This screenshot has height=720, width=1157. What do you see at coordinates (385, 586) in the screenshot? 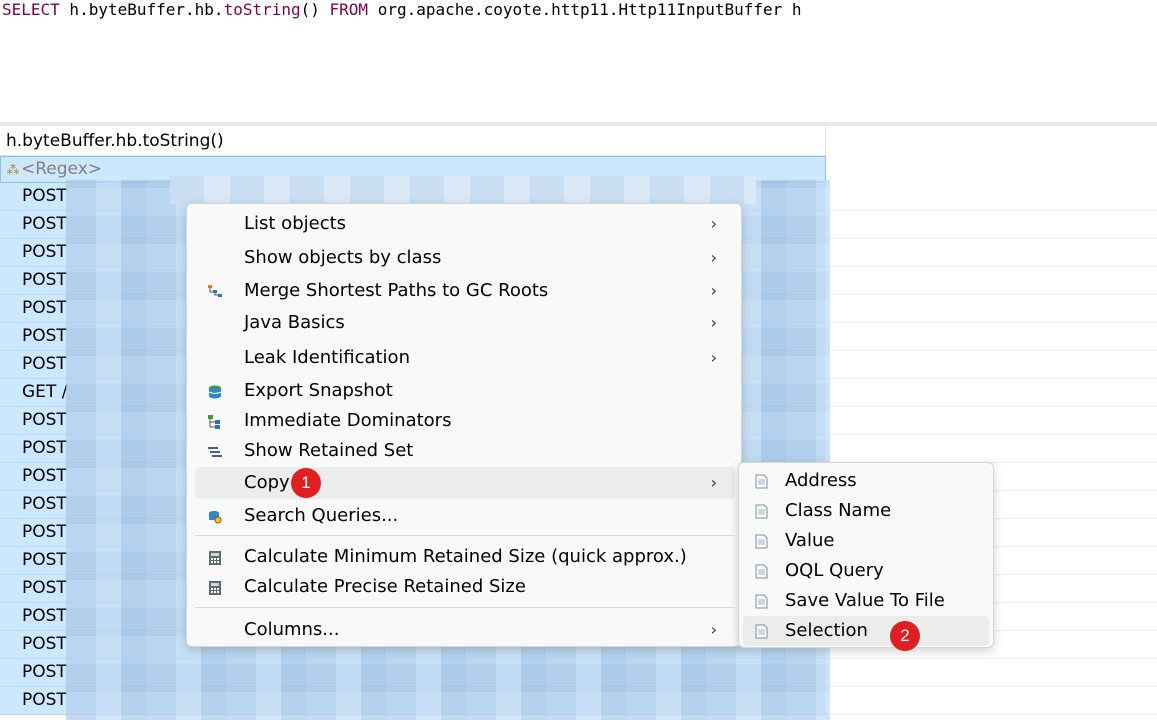
I see `menu-item-label: Calculate Precise Retained Size` at bounding box center [385, 586].